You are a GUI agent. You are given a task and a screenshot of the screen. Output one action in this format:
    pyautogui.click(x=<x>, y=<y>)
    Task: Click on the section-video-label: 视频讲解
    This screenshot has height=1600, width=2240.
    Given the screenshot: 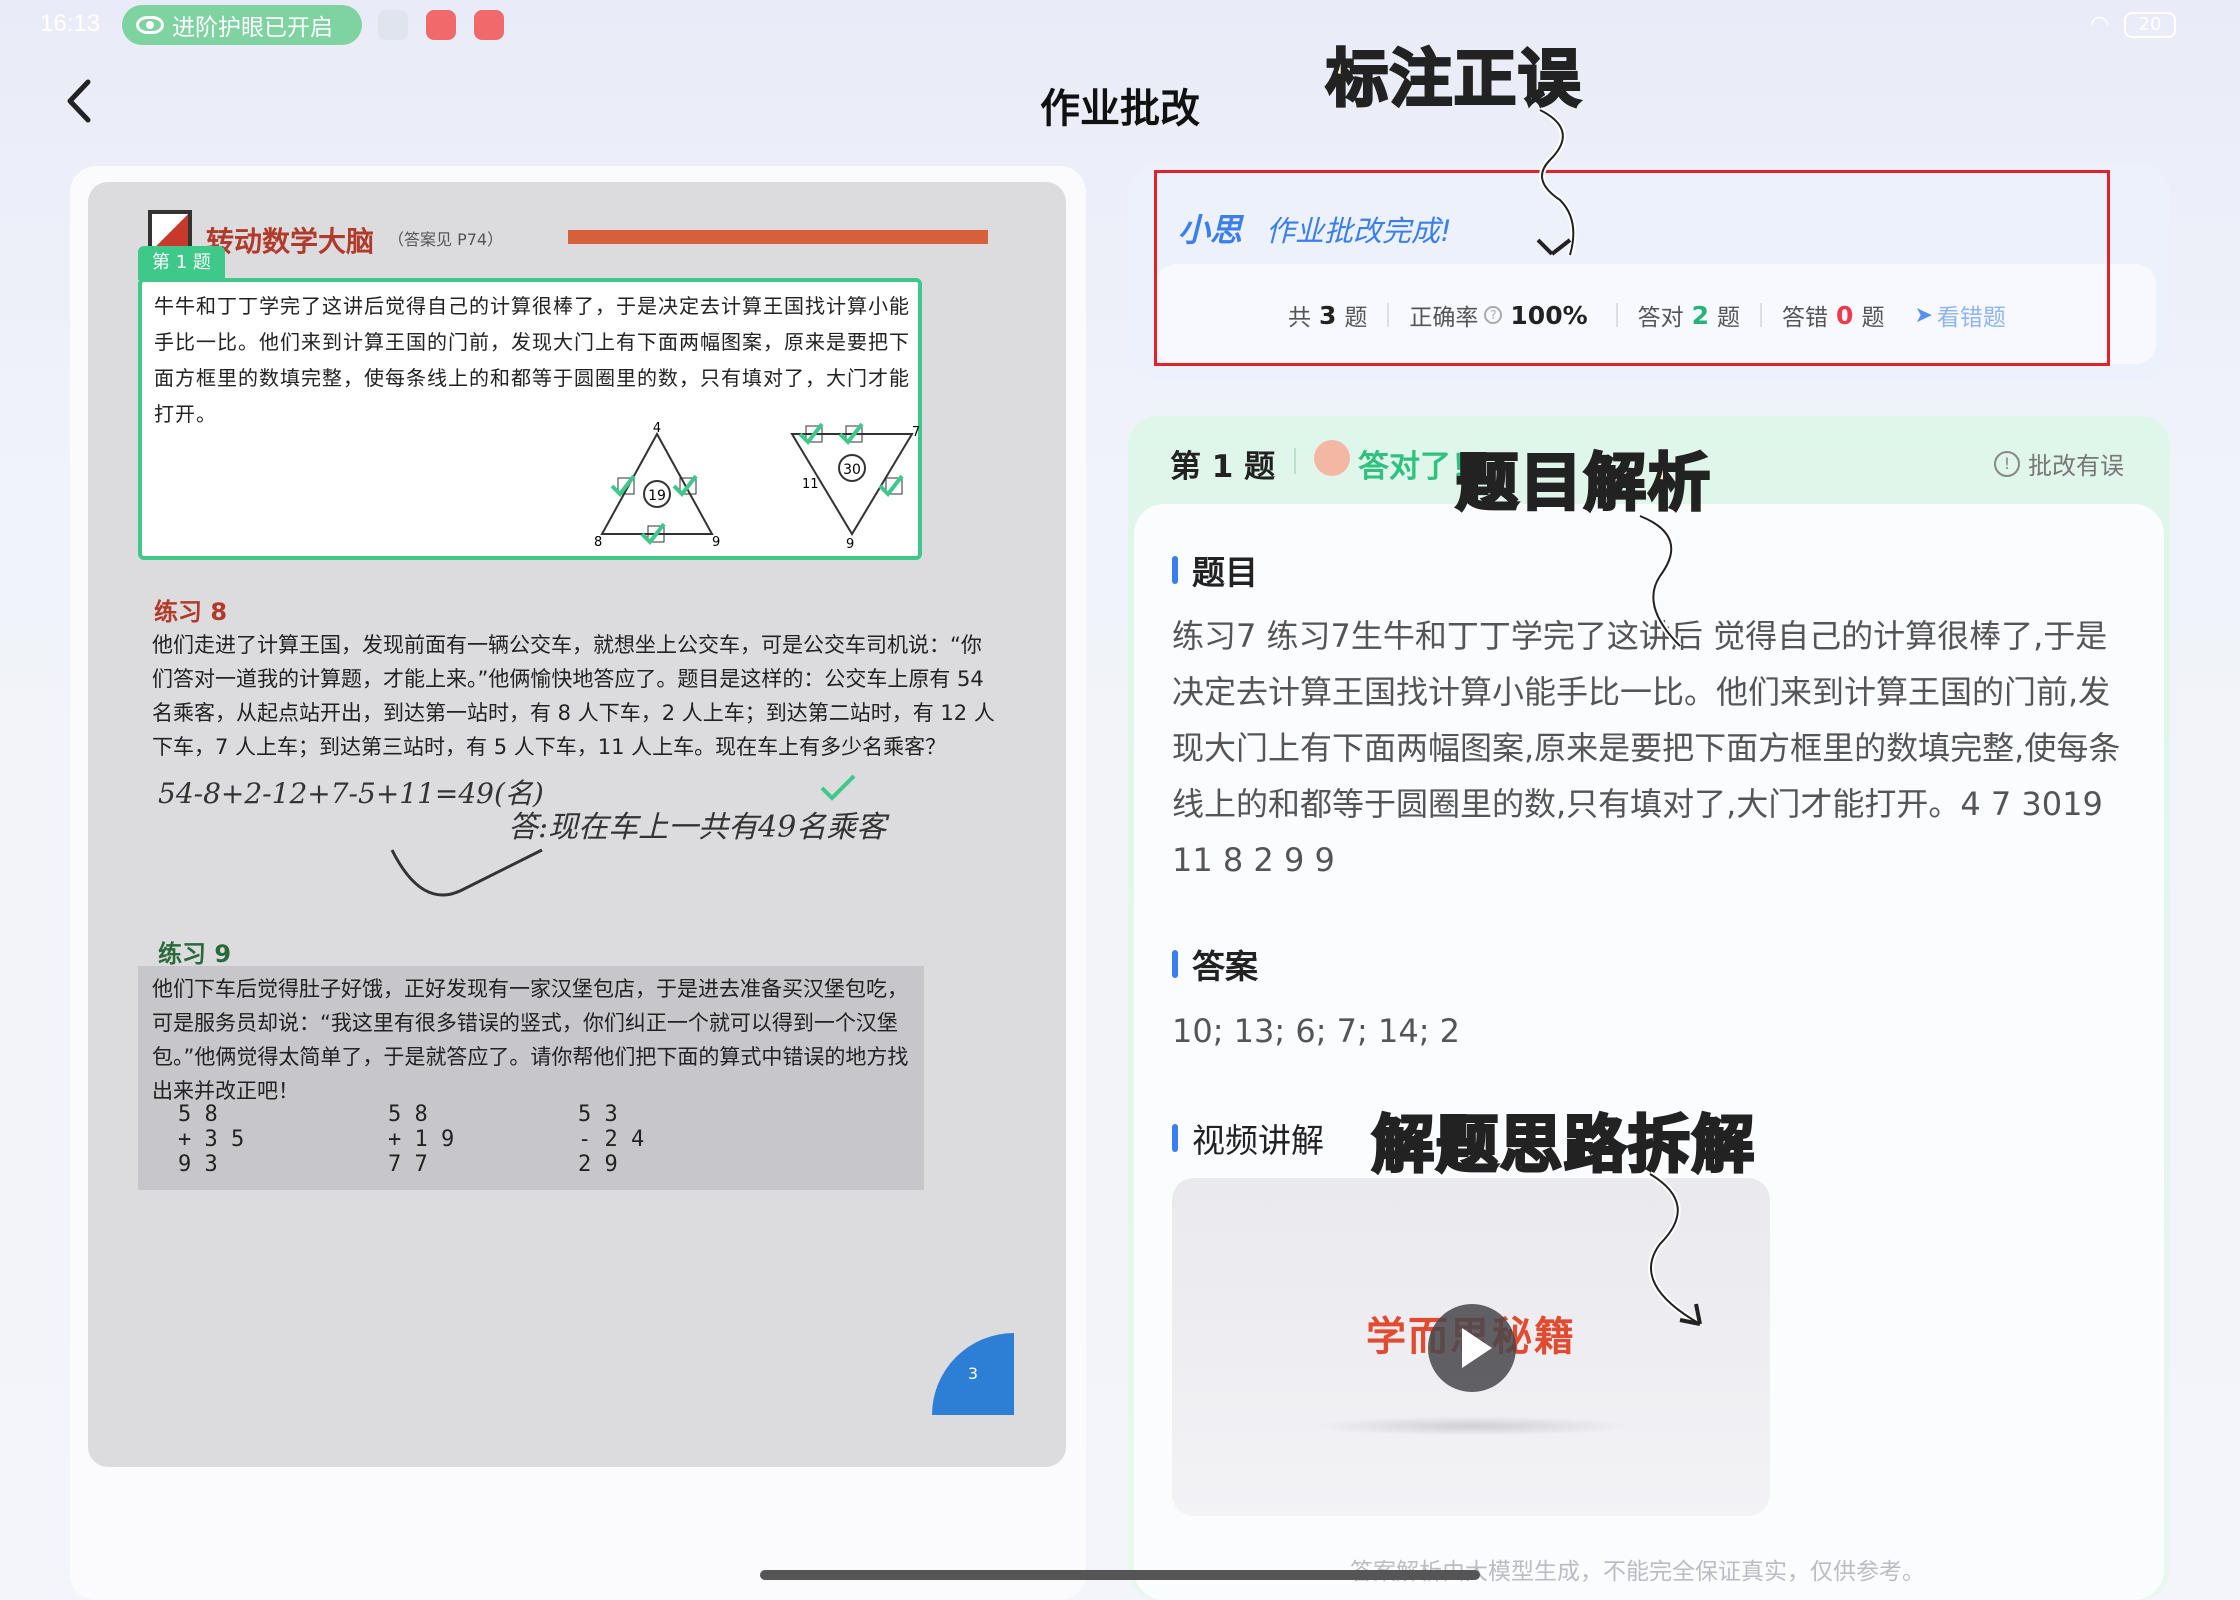 What is the action you would take?
    pyautogui.click(x=1258, y=1140)
    